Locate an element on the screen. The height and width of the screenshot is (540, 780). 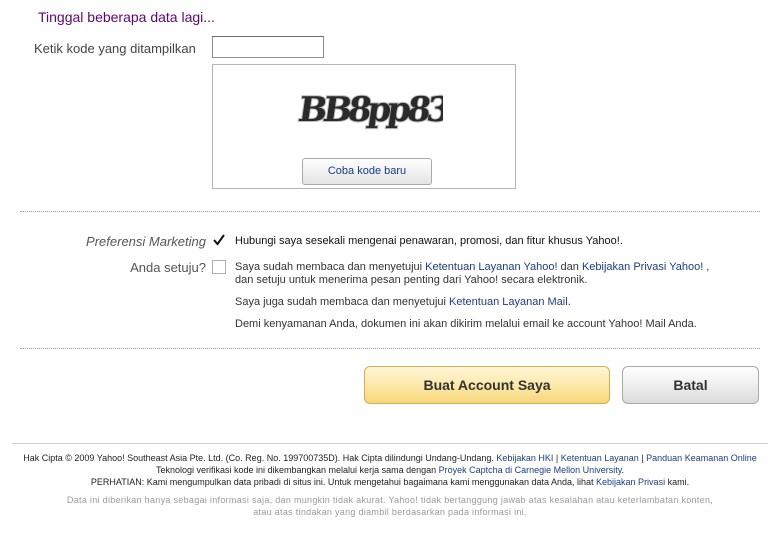
captcha-box: BB8pp83 Coba kode baru is located at coordinates (364, 126).